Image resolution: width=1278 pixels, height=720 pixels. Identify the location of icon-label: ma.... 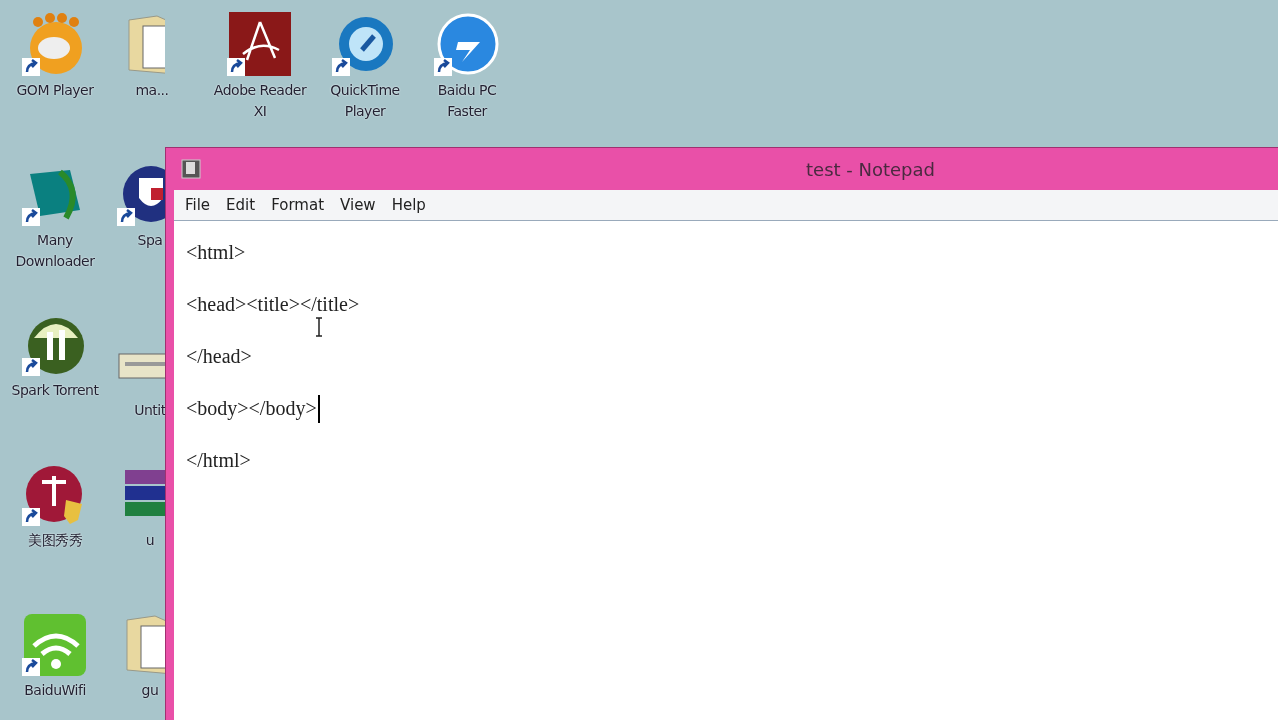
(152, 90).